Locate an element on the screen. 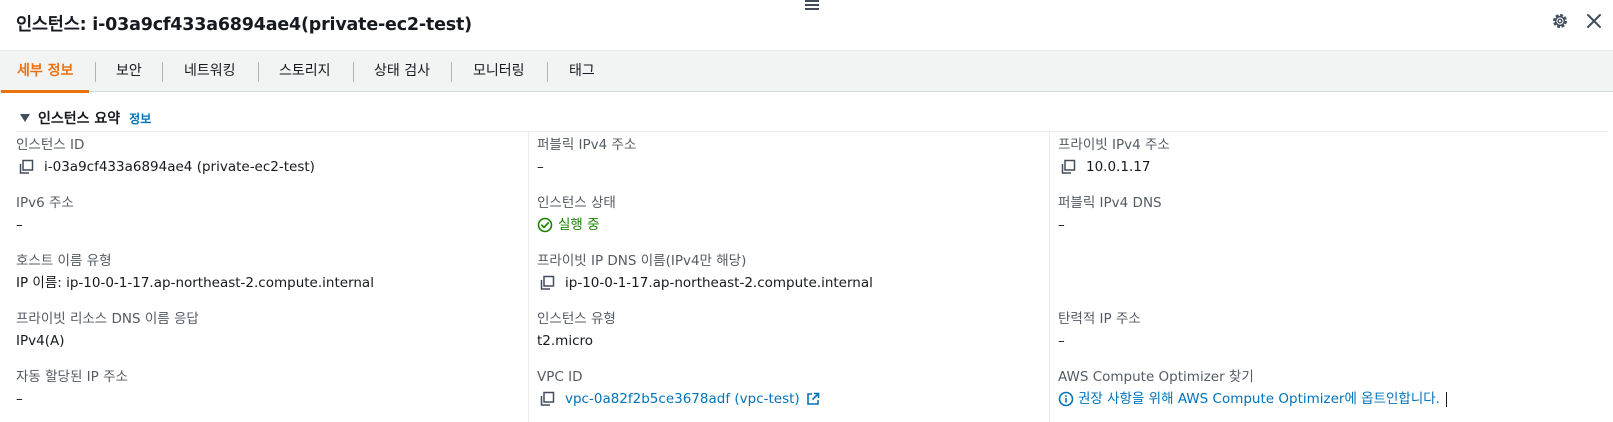  field-label: 인스턴스 상태 is located at coordinates (576, 203).